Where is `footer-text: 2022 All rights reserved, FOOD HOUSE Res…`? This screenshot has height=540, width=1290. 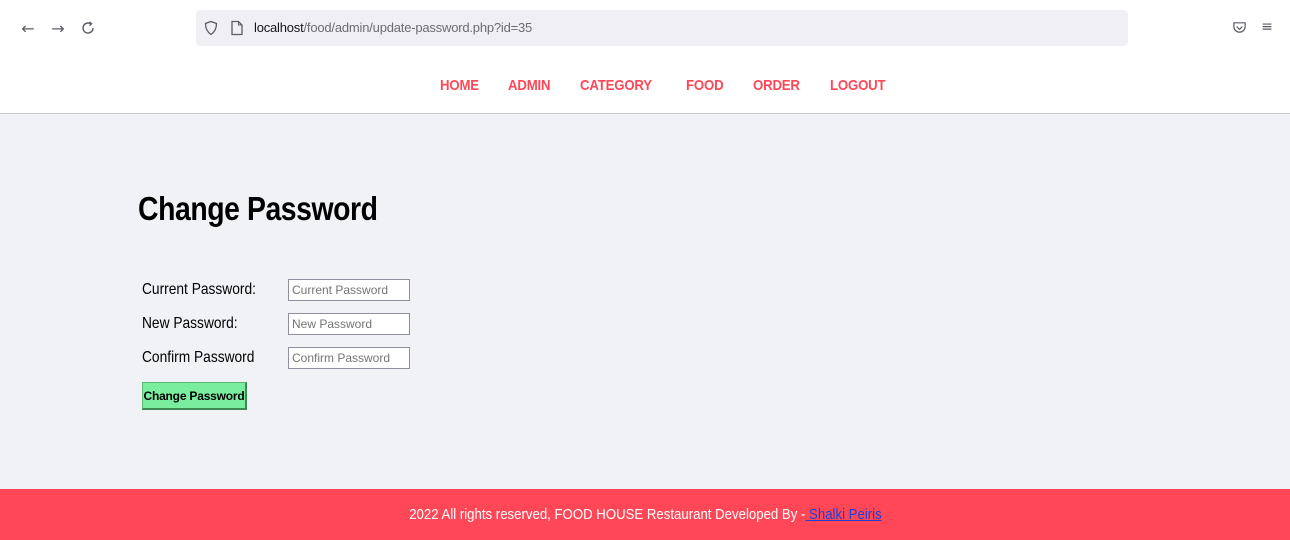
footer-text: 2022 All rights reserved, FOOD HOUSE Res… is located at coordinates (645, 514).